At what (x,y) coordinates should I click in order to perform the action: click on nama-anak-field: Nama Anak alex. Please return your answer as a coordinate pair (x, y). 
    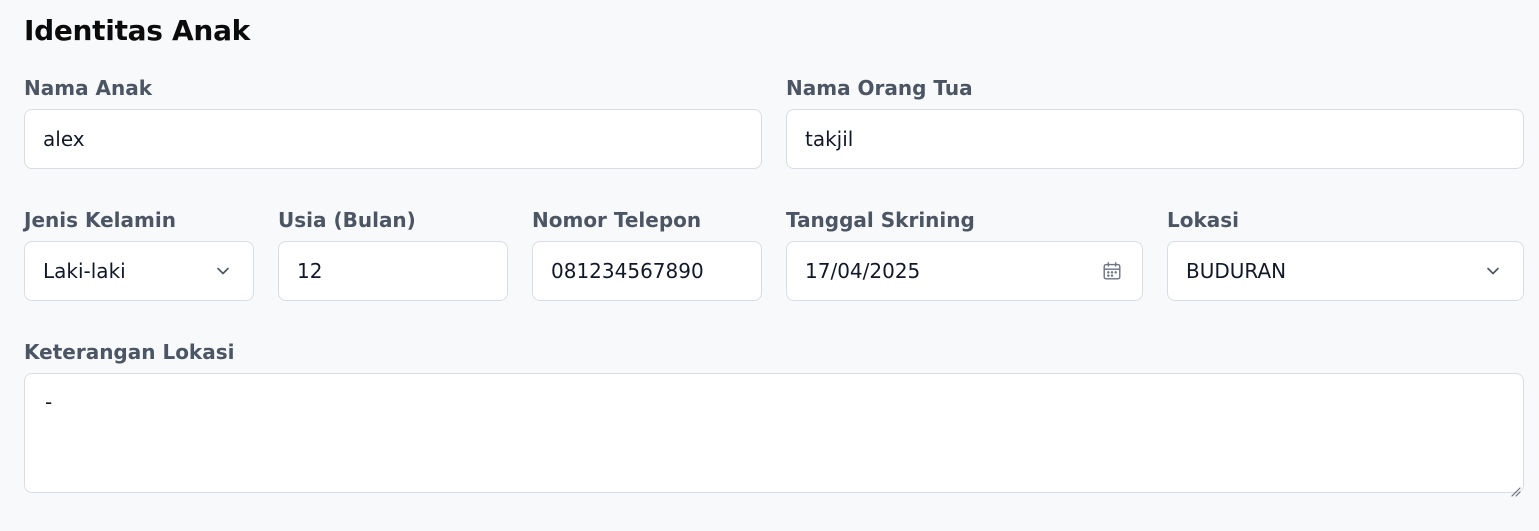
    Looking at the image, I should click on (393, 124).